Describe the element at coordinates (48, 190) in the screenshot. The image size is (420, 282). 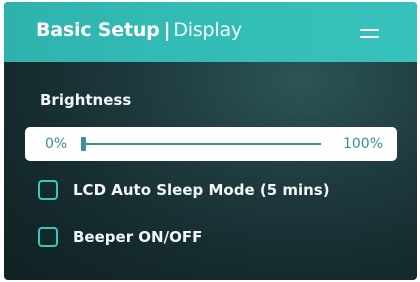
I see `lcd-auto-sleep-checkbox` at that location.